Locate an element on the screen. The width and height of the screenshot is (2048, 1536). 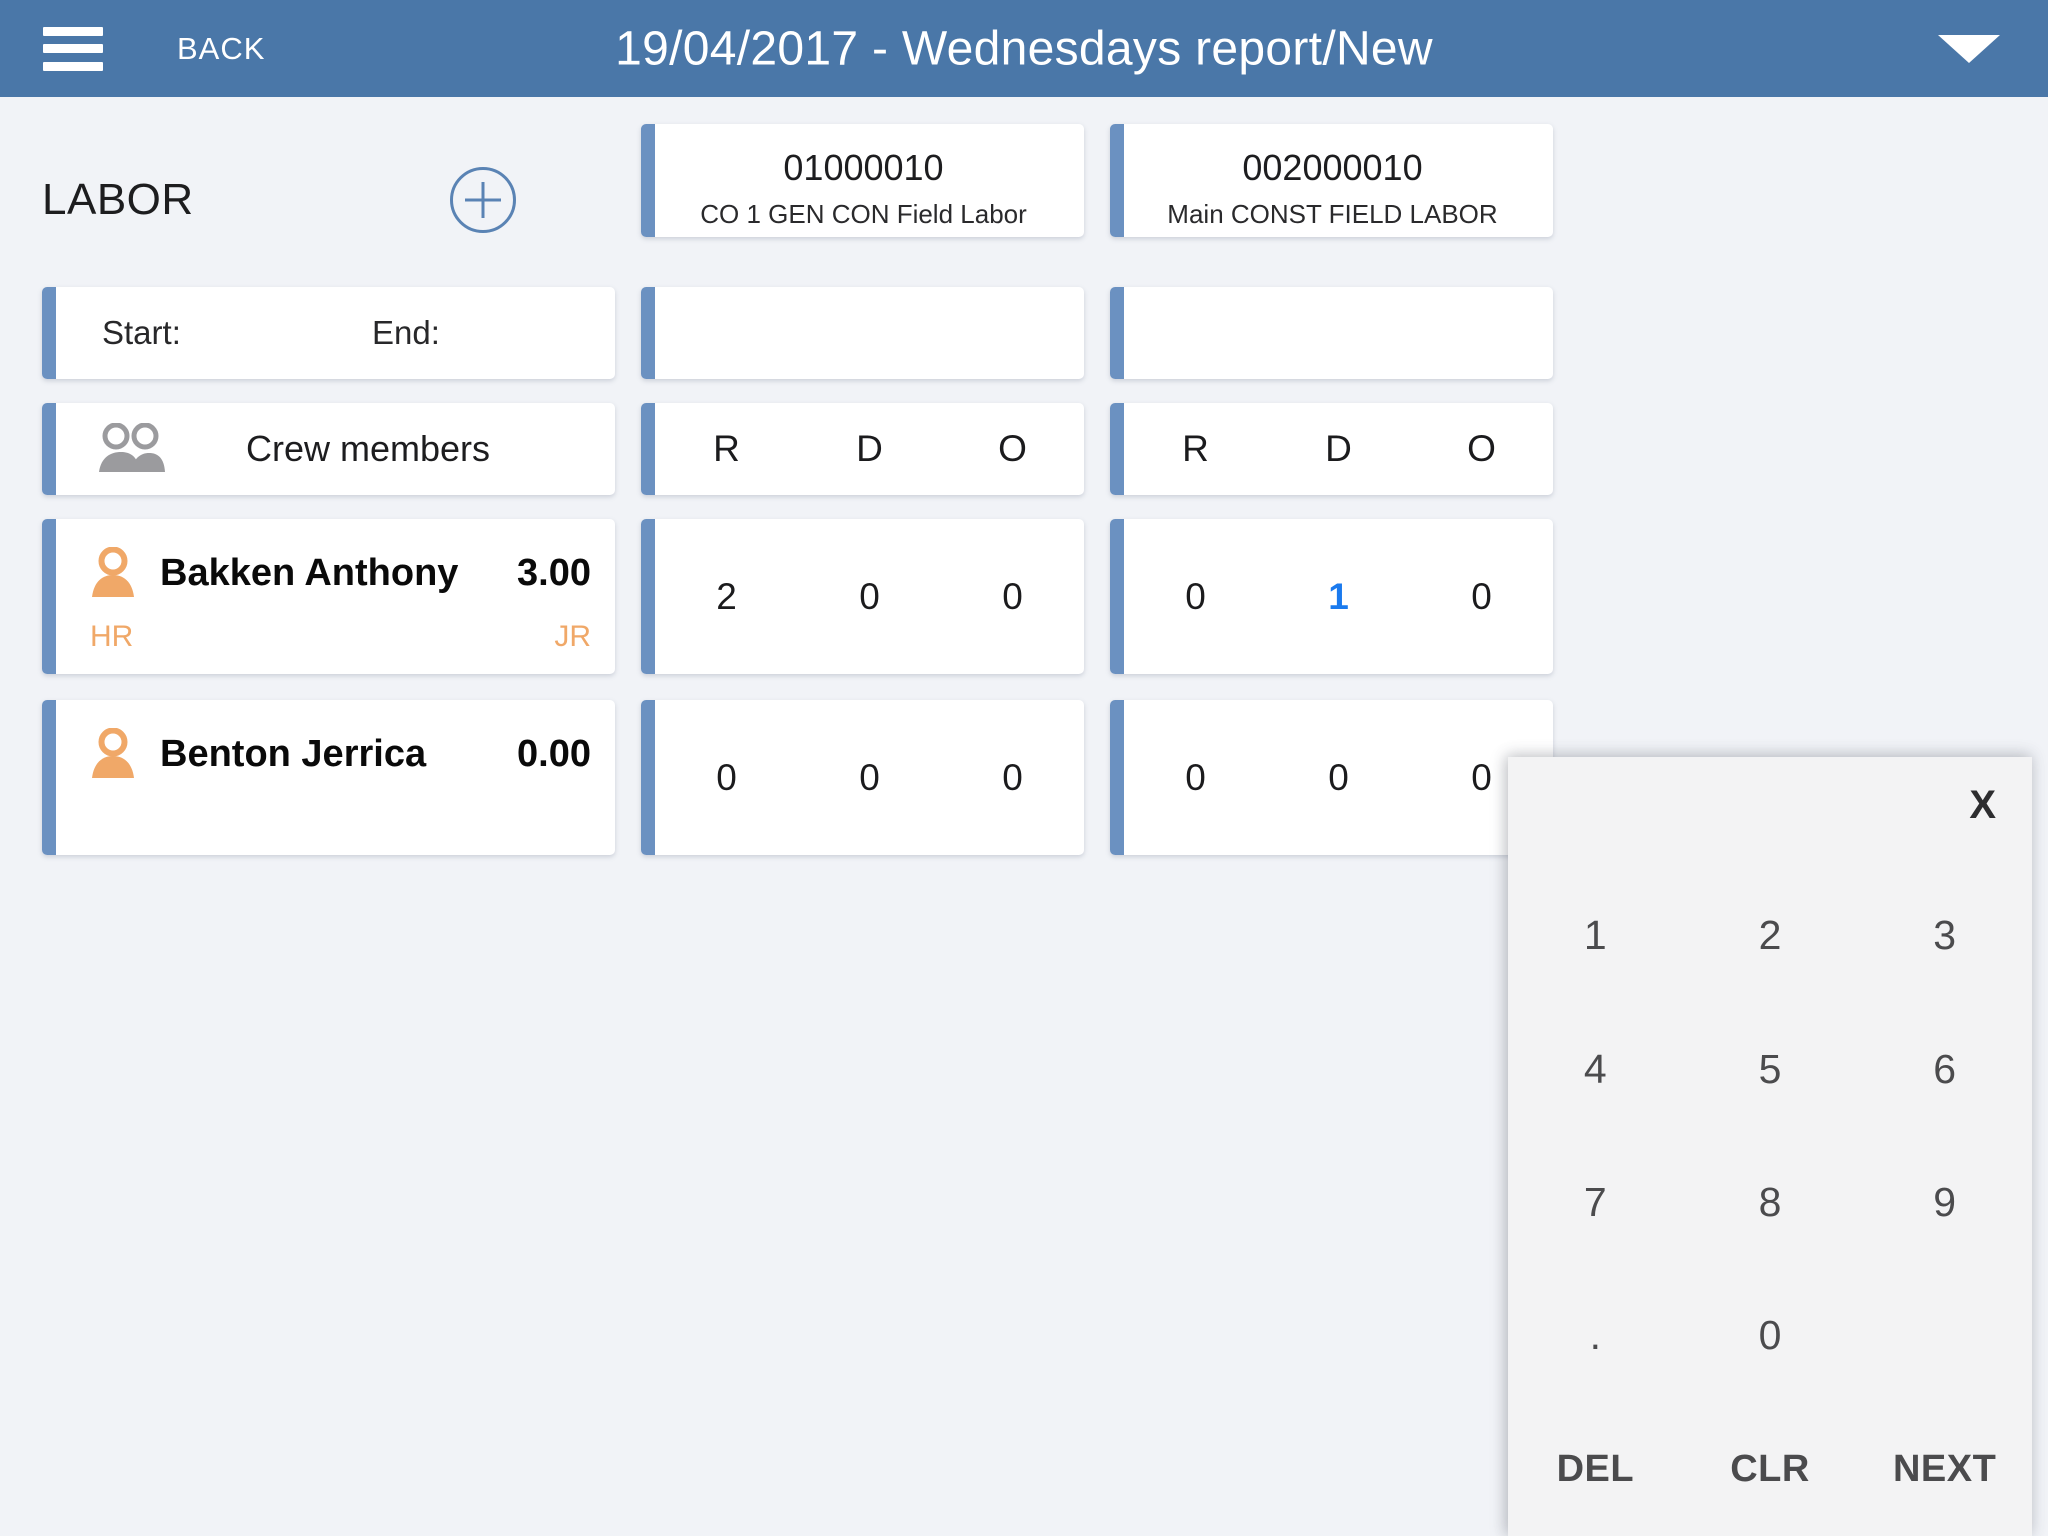
job-column-header: 01000010 CO 1 GEN CON Field Labor is located at coordinates (862, 180).